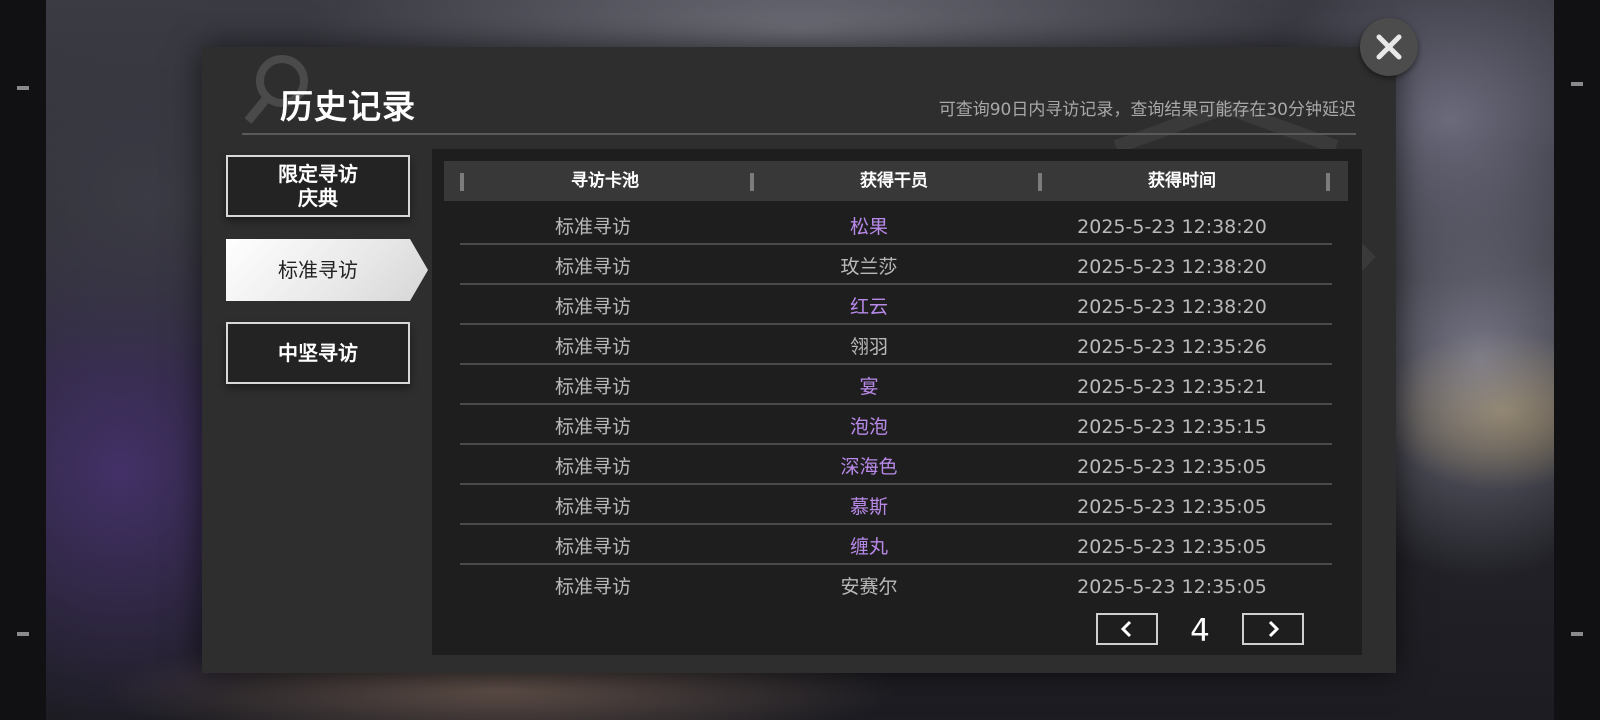 The height and width of the screenshot is (720, 1600). Describe the element at coordinates (896, 385) in the screenshot. I see `table-row: 标准寻访 宴 2025-5-23 12:35:21` at that location.